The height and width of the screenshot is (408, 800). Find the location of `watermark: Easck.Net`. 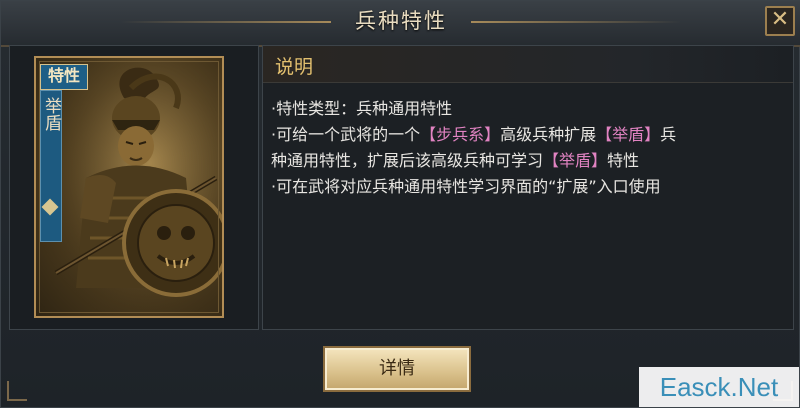

watermark: Easck.Net is located at coordinates (719, 387).